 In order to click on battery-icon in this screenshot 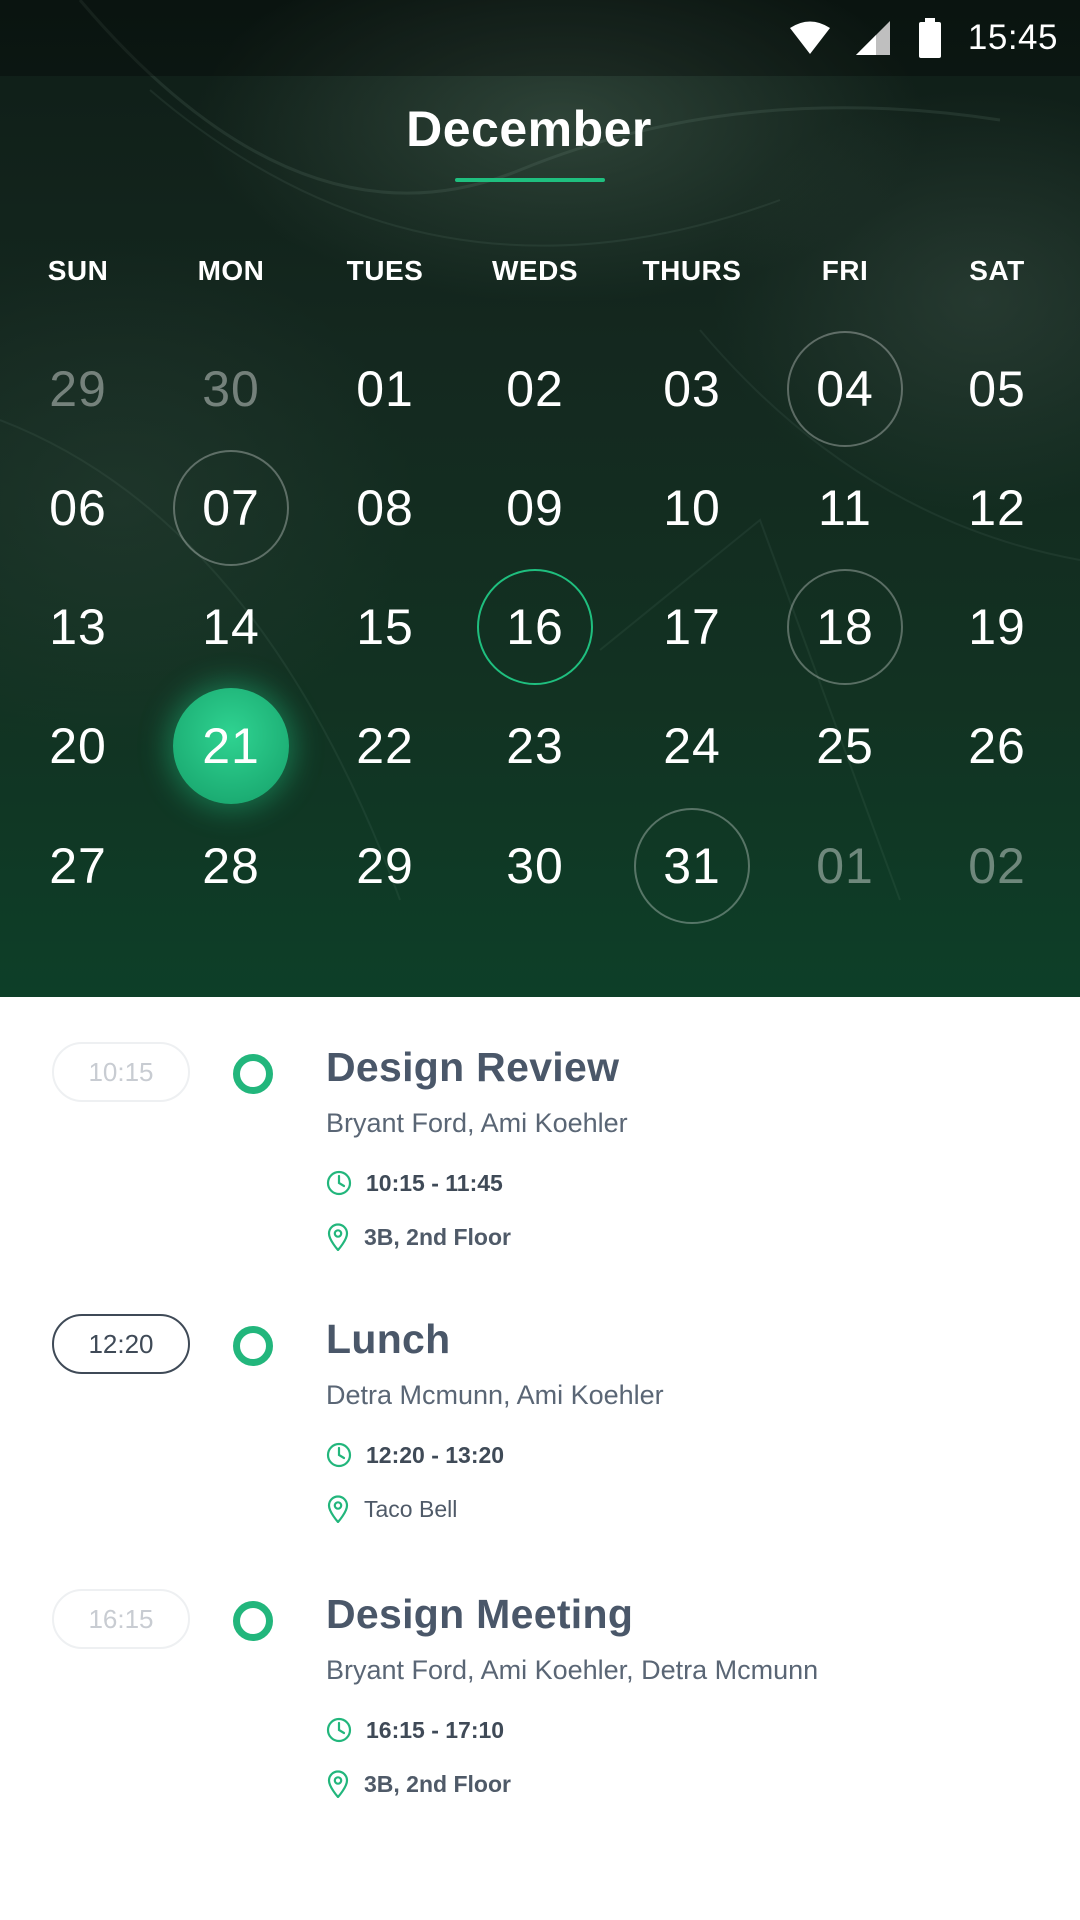, I will do `click(929, 38)`.